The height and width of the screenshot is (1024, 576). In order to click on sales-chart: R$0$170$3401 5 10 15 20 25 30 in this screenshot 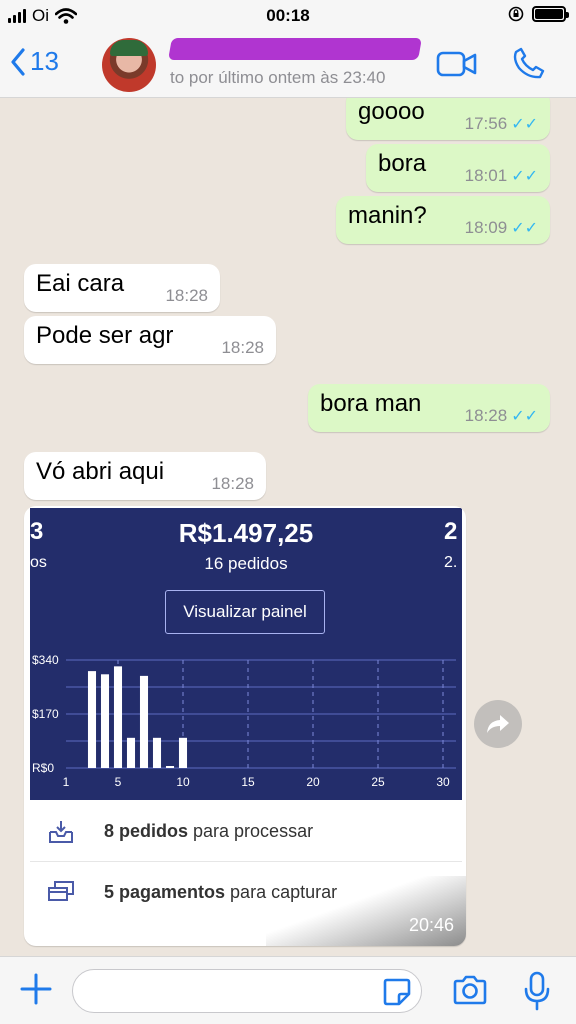, I will do `click(244, 721)`.